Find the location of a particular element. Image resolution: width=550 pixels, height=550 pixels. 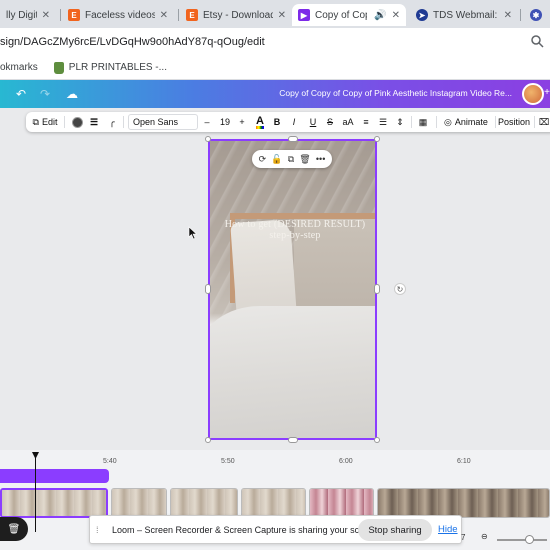

italic-button: I is located at coordinates (294, 122).